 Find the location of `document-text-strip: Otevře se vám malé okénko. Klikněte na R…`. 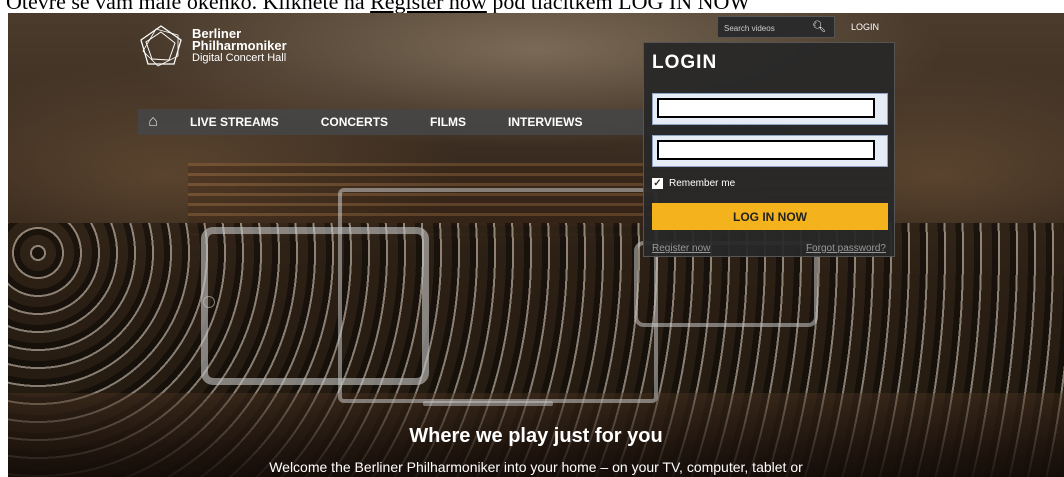

document-text-strip: Otevře se vám malé okénko. Klikněte na R… is located at coordinates (532, 6).